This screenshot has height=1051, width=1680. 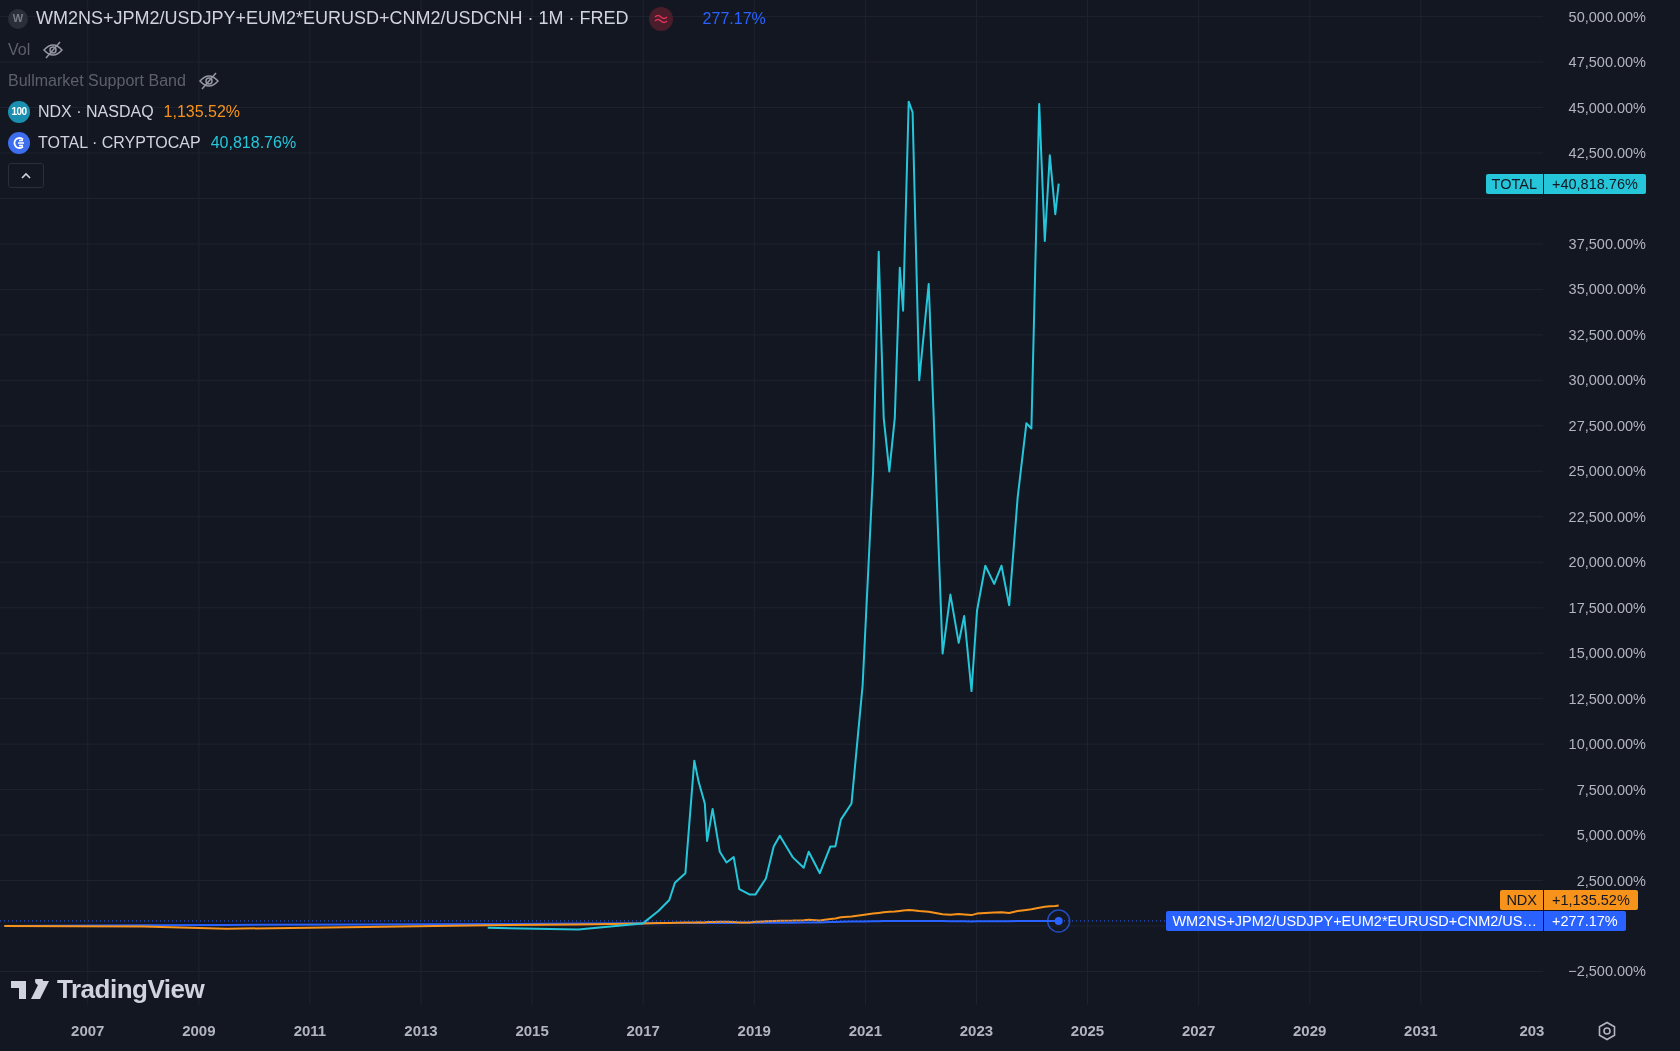 I want to click on settings-icon, so click(x=1607, y=1031).